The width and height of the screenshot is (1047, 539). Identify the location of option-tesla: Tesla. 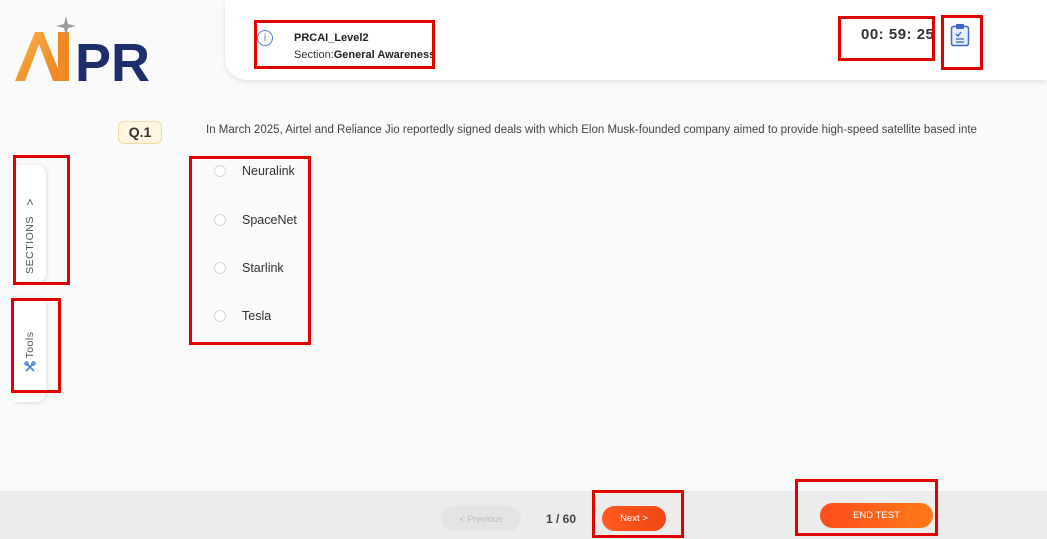
(242, 316).